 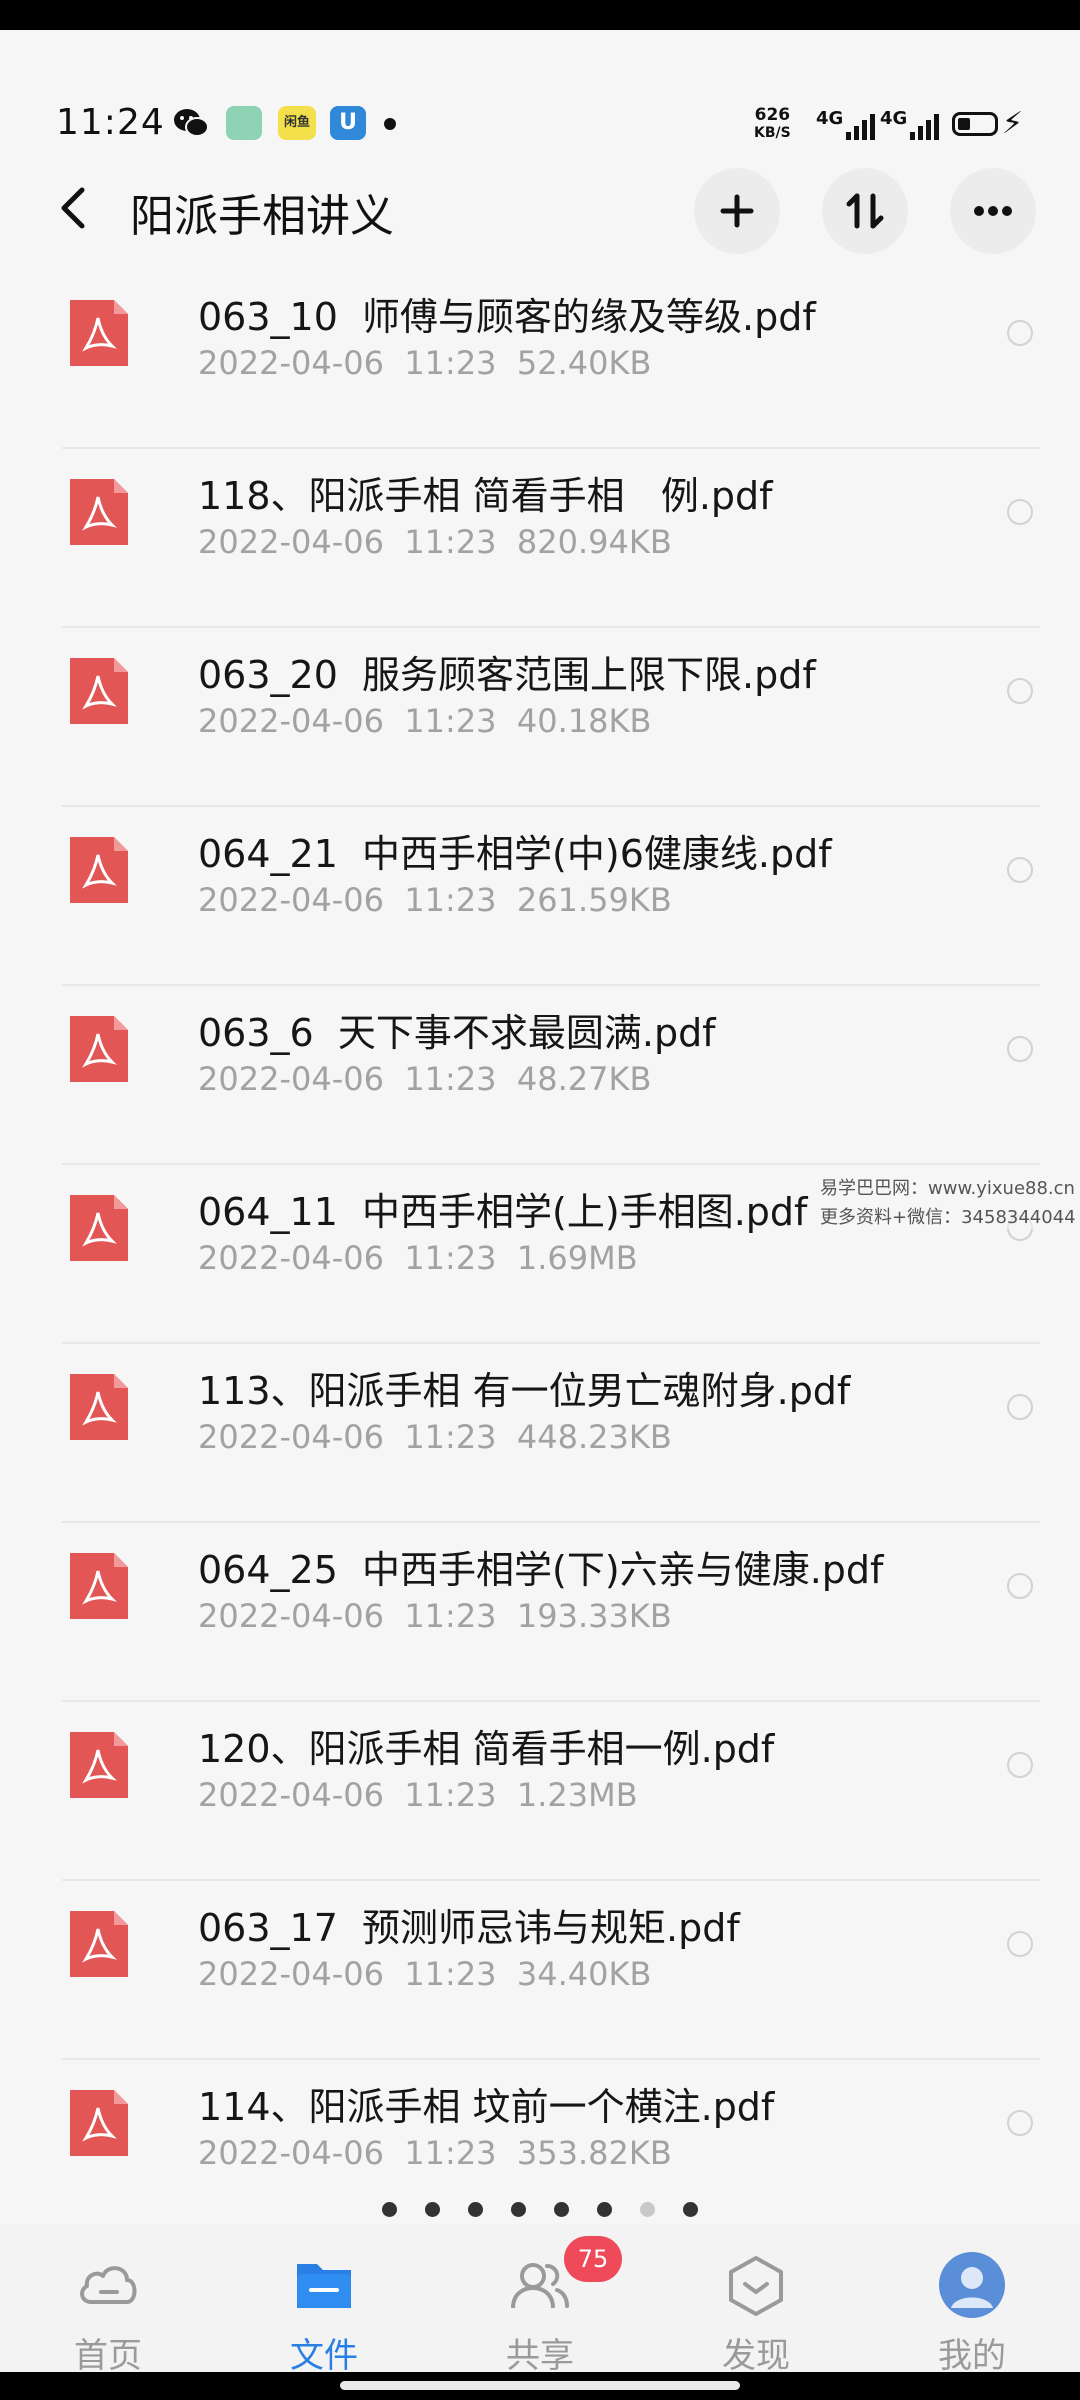 What do you see at coordinates (584, 721) in the screenshot?
I see `file-size: 40.18KB` at bounding box center [584, 721].